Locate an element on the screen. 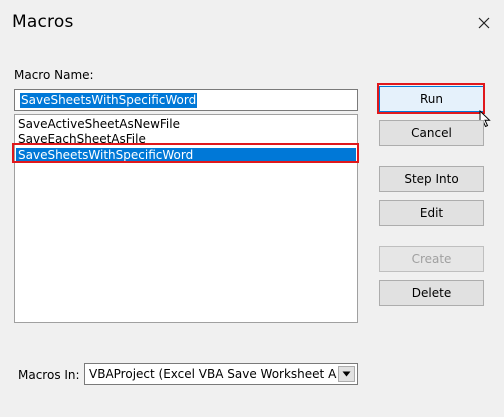 This screenshot has width=504, height=417. dropdown-arrow-icon is located at coordinates (346, 374).